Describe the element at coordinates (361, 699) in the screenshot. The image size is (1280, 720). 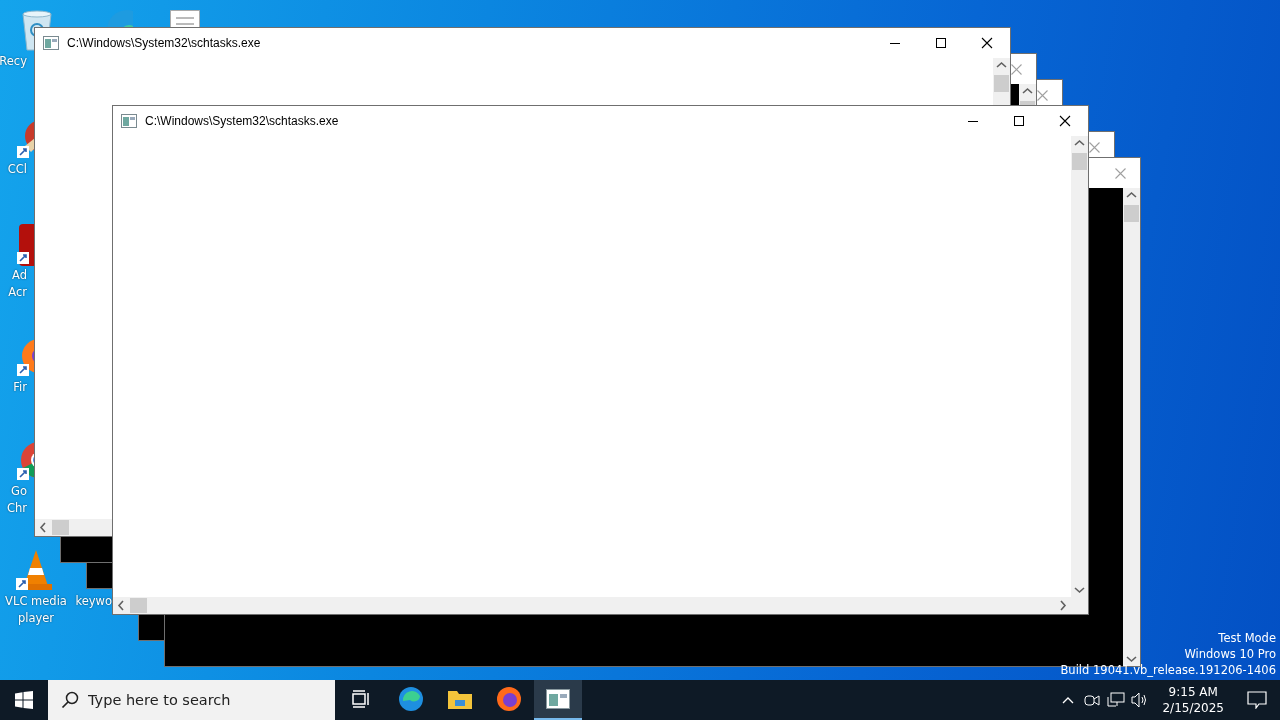
I see `task-view-icon` at that location.